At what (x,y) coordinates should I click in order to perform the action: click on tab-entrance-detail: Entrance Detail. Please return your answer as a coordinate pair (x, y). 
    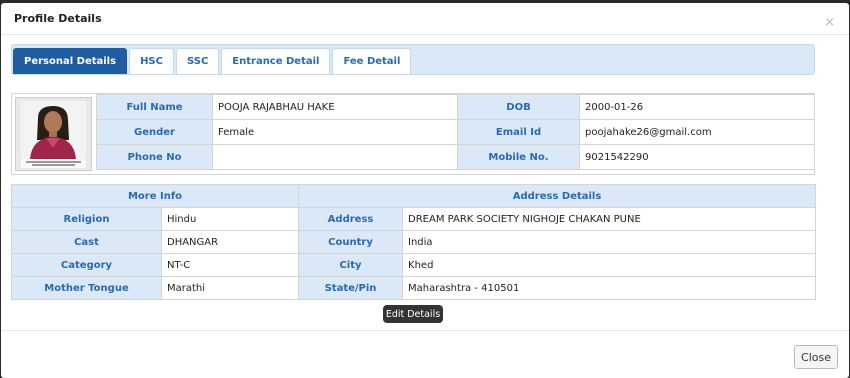
    Looking at the image, I should click on (276, 61).